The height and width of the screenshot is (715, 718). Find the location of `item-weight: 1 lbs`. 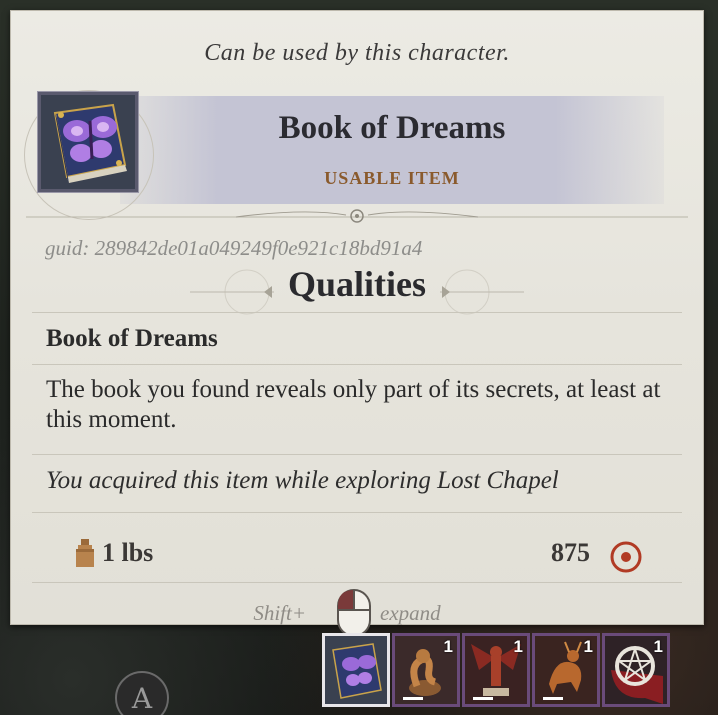

item-weight: 1 lbs is located at coordinates (128, 552).